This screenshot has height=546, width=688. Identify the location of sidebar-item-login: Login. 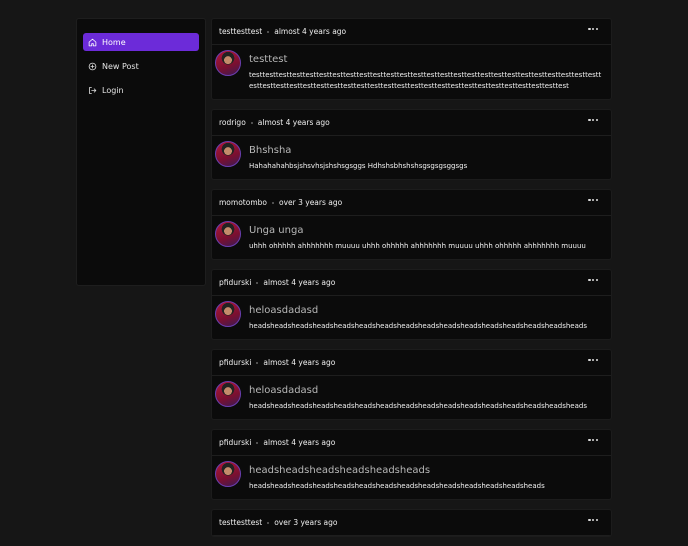
(141, 90).